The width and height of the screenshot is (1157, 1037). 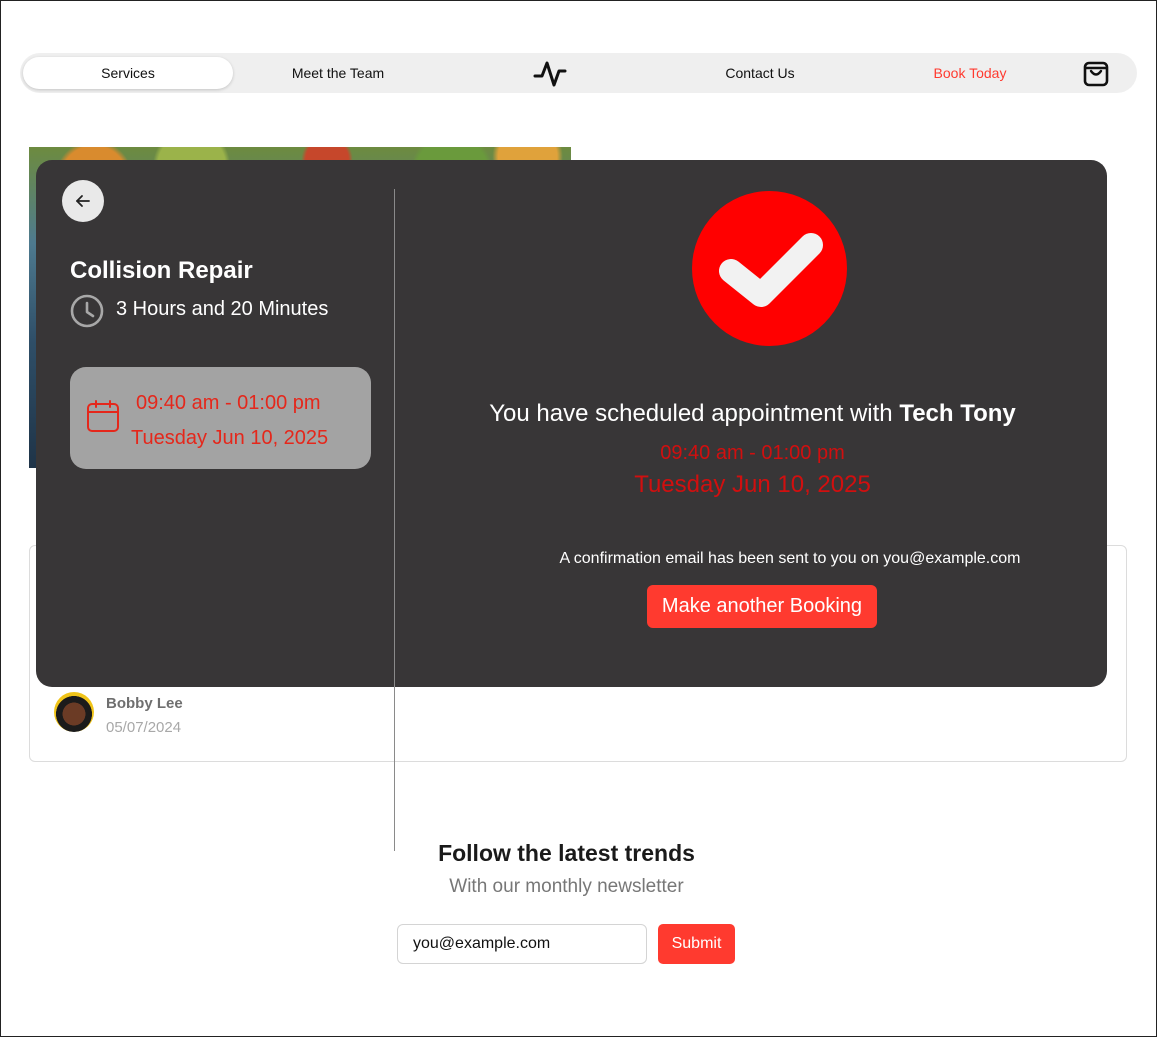 What do you see at coordinates (550, 74) in the screenshot?
I see `pulse-icon` at bounding box center [550, 74].